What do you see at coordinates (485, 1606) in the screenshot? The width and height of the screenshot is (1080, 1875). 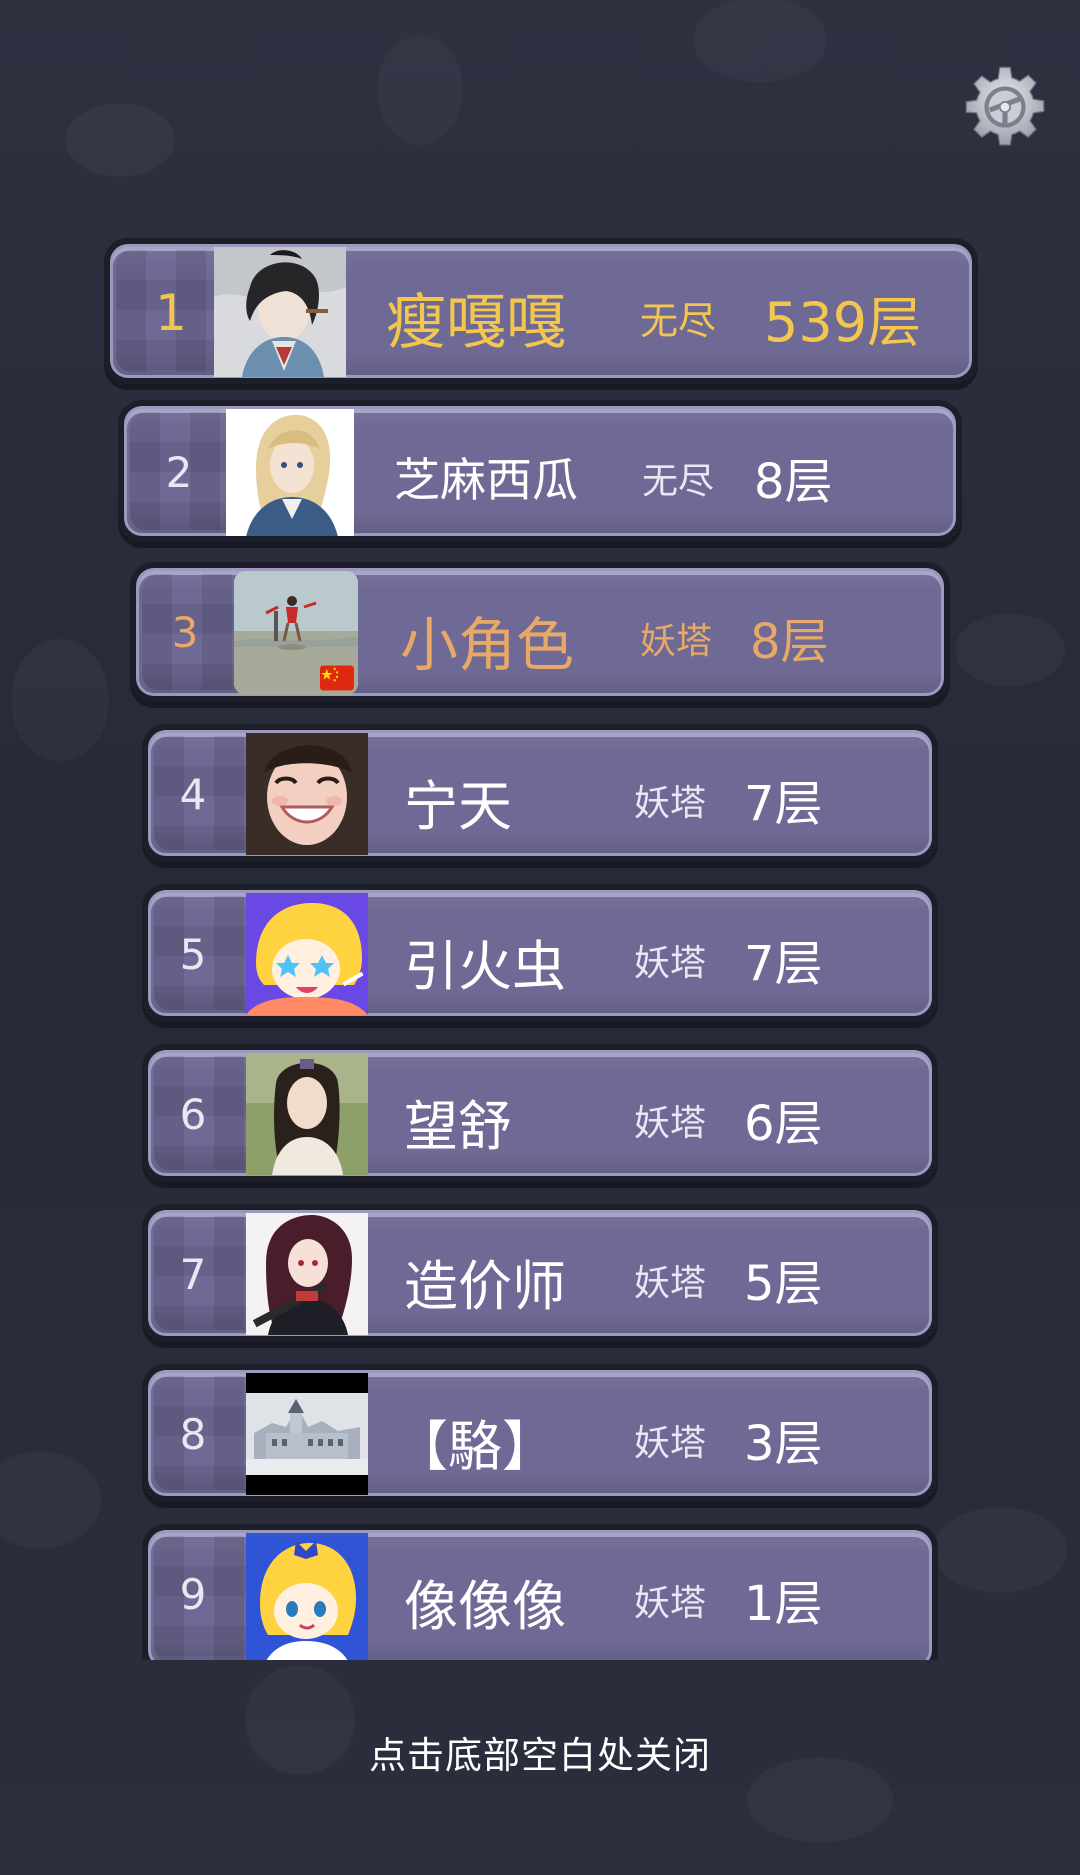 I see `player-name: 像像像` at bounding box center [485, 1606].